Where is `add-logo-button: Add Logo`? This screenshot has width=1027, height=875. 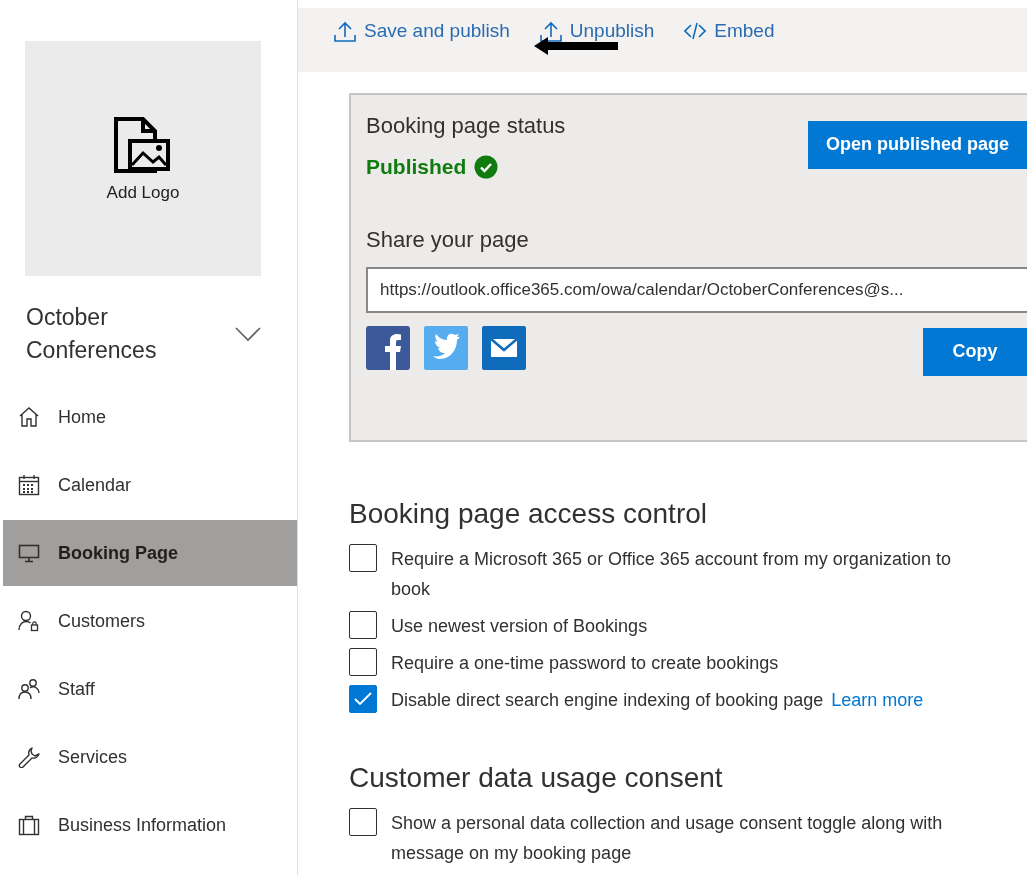
add-logo-button: Add Logo is located at coordinates (143, 158).